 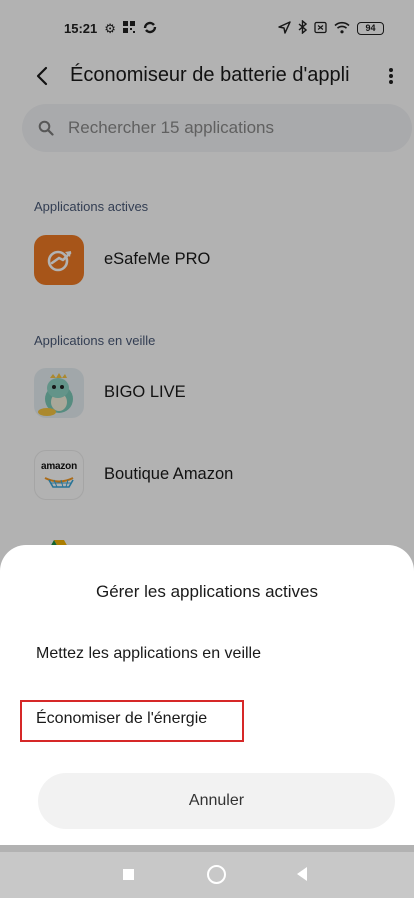 What do you see at coordinates (207, 591) in the screenshot?
I see `sheet-title: Gérer les applications actives` at bounding box center [207, 591].